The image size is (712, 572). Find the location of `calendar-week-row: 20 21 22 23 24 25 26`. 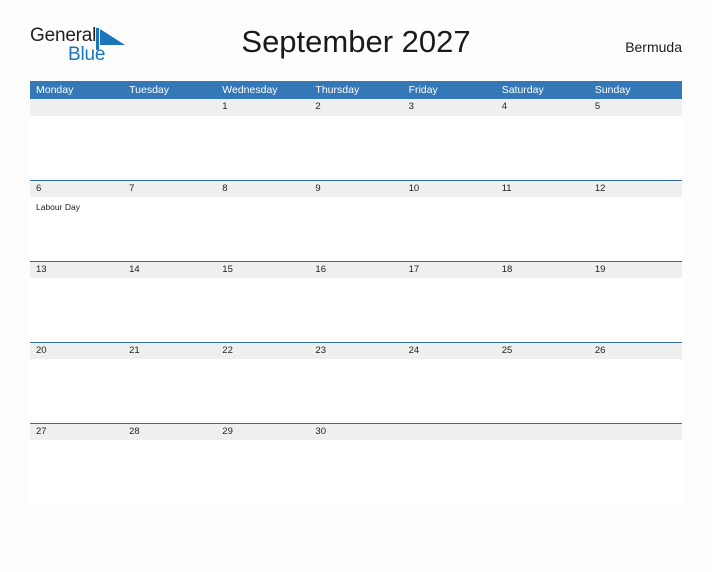

calendar-week-row: 20 21 22 23 24 25 26 is located at coordinates (356, 382).